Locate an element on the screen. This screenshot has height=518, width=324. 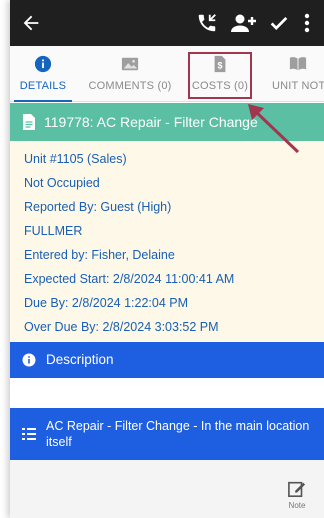
note-button: Note is located at coordinates (297, 498).